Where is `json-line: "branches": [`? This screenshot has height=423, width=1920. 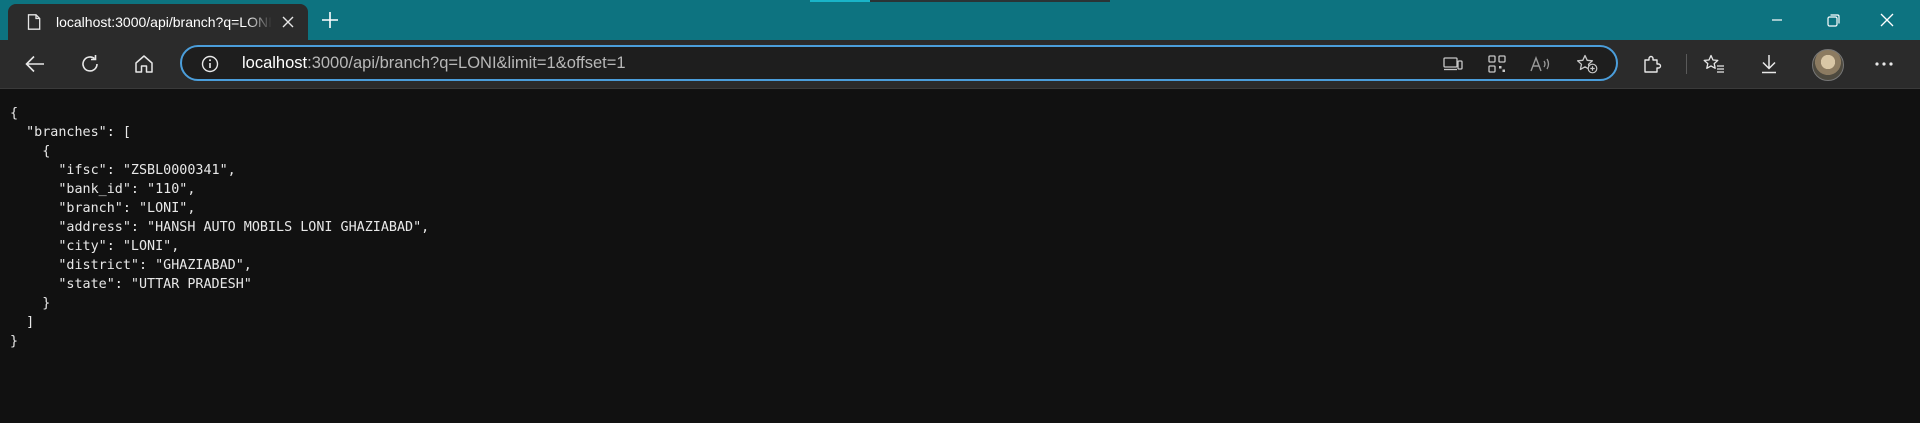 json-line: "branches": [ is located at coordinates (70, 132).